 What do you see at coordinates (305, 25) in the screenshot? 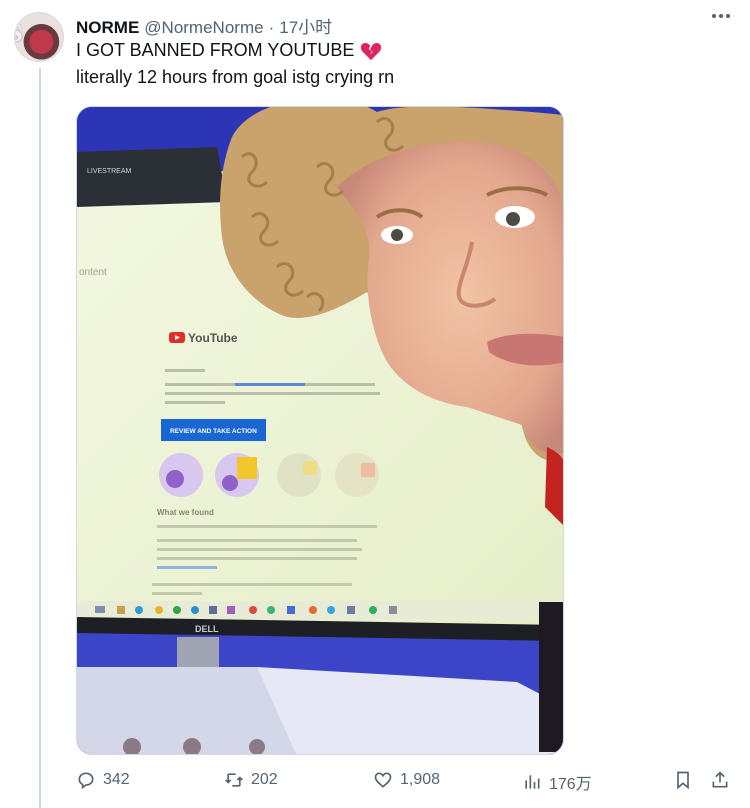
I see `timestamp: 17小时` at bounding box center [305, 25].